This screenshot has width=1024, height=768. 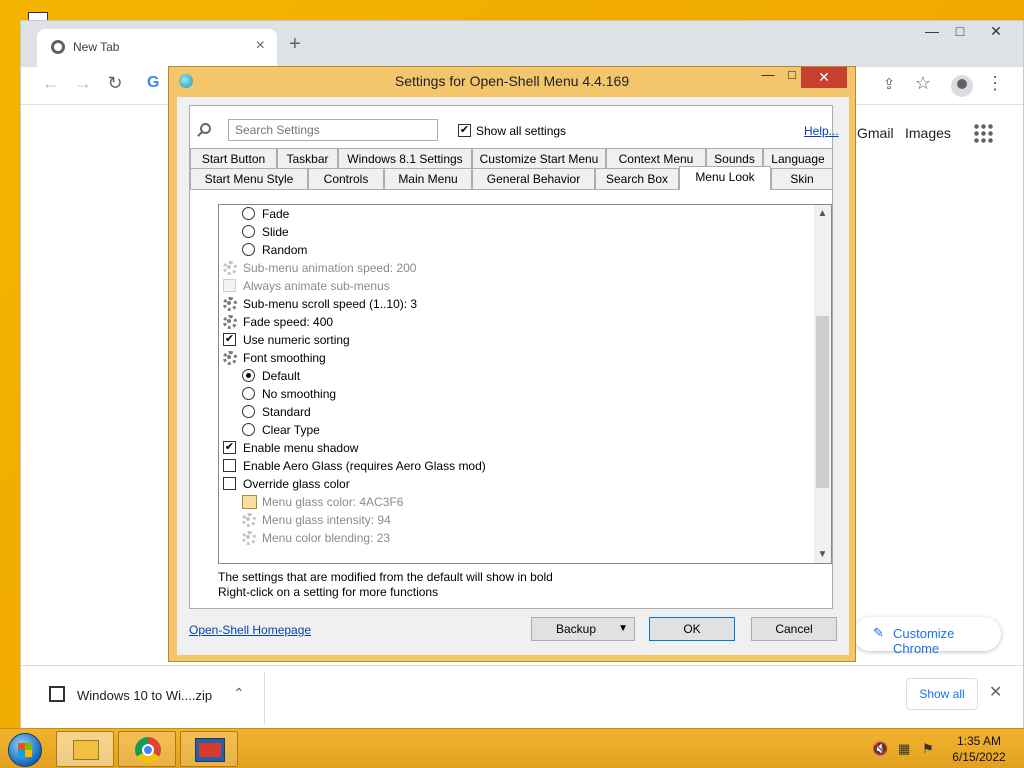 What do you see at coordinates (307, 158) in the screenshot?
I see `tab-taskbar: Taskbar` at bounding box center [307, 158].